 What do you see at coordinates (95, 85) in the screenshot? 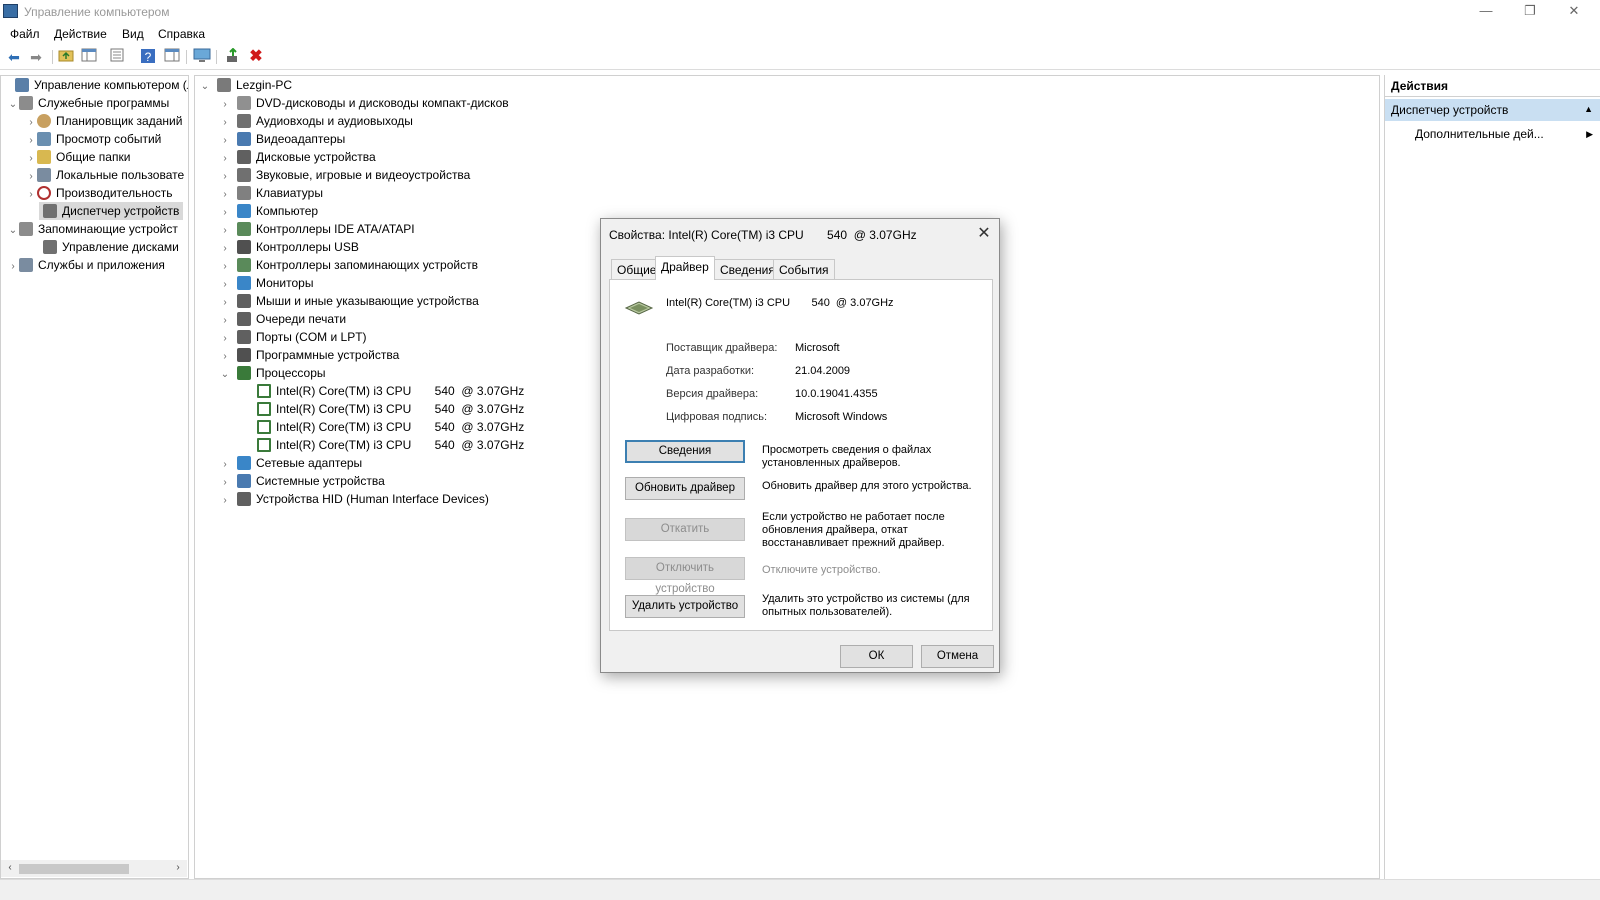
I see `tree-root-computer-management: Управление компьютером (л` at bounding box center [95, 85].